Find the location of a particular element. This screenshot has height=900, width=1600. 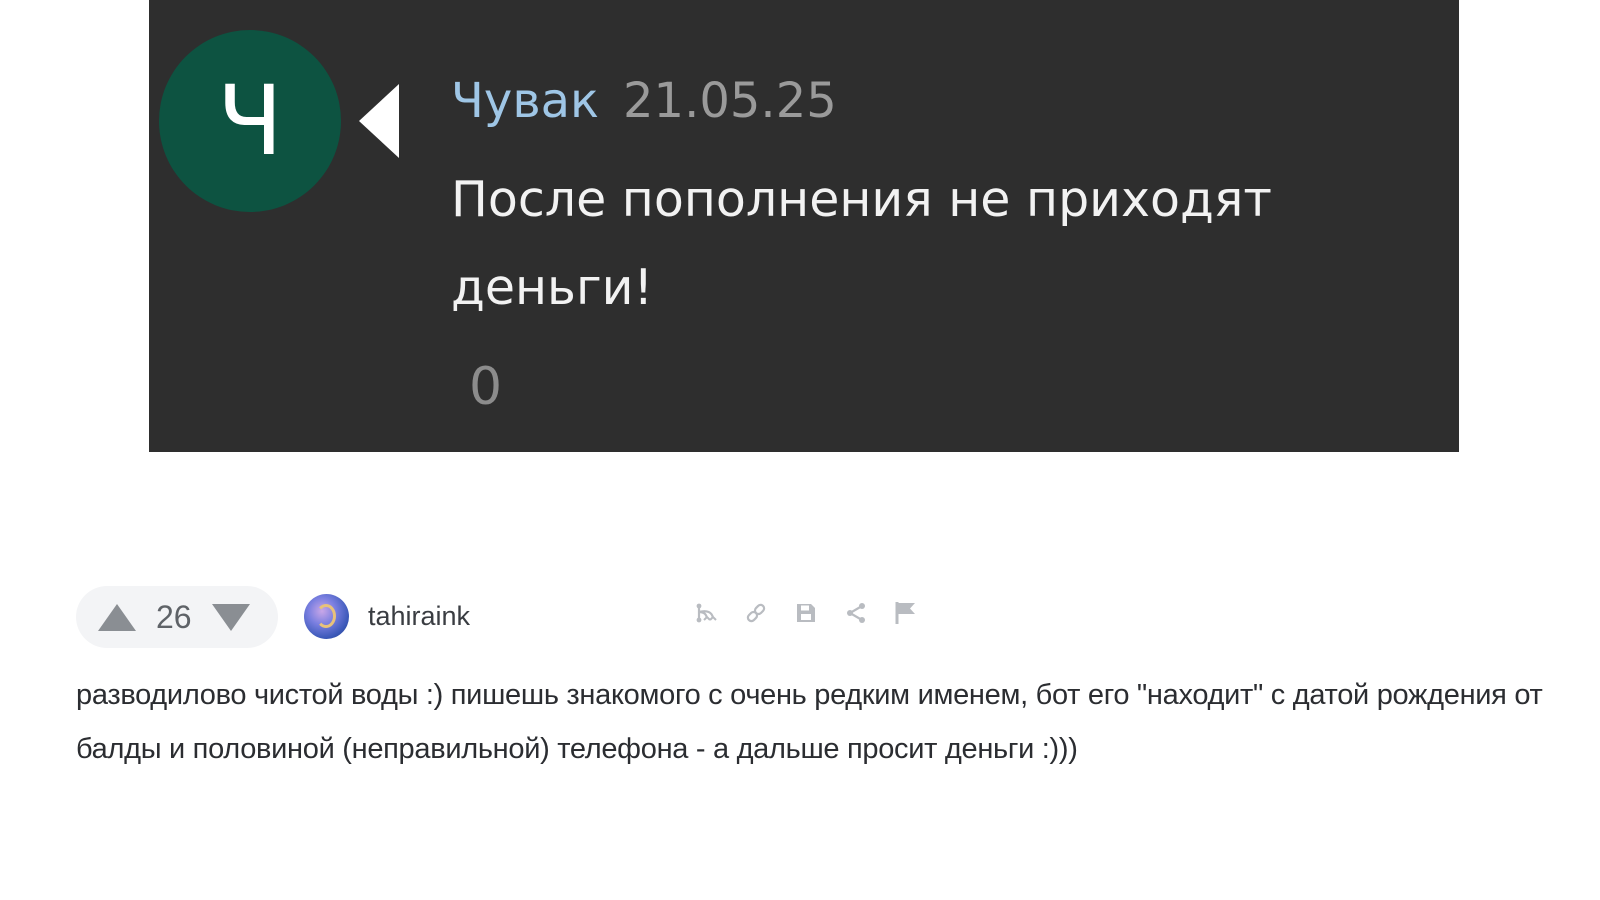

user-avatar-icon is located at coordinates (326, 616).